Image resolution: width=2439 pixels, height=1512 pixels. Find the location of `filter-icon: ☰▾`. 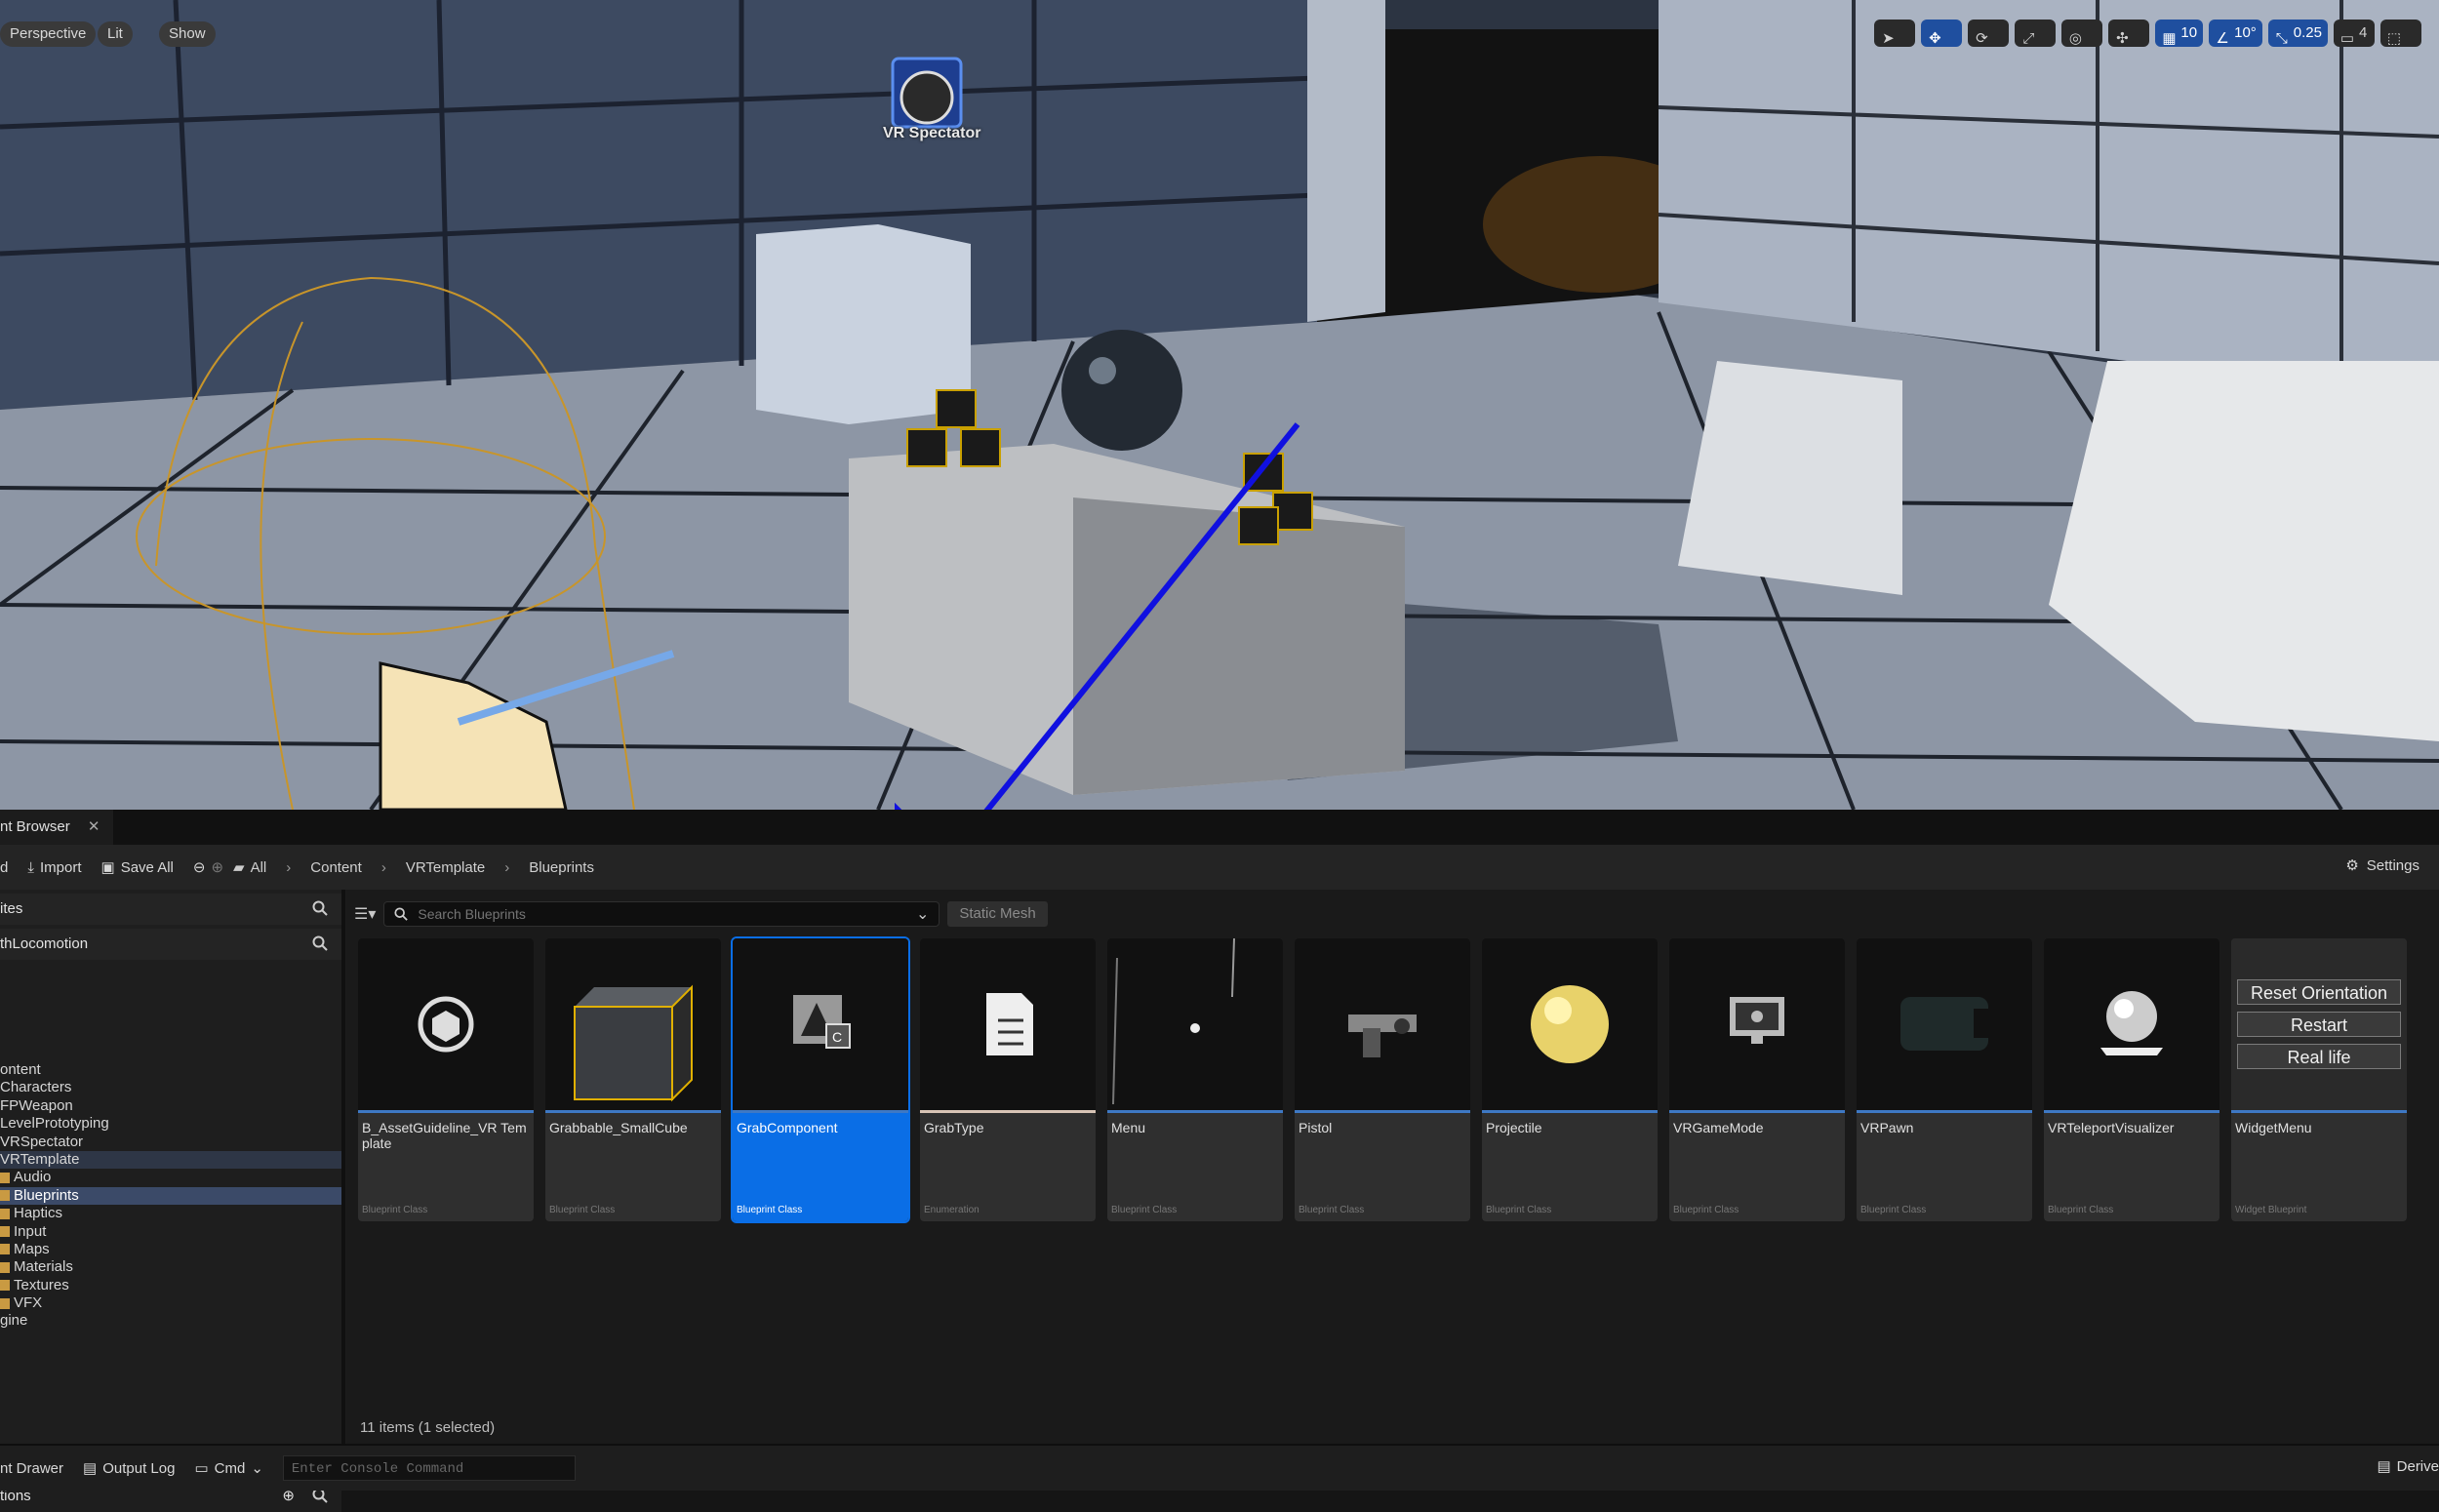

filter-icon: ☰▾ is located at coordinates (365, 914).